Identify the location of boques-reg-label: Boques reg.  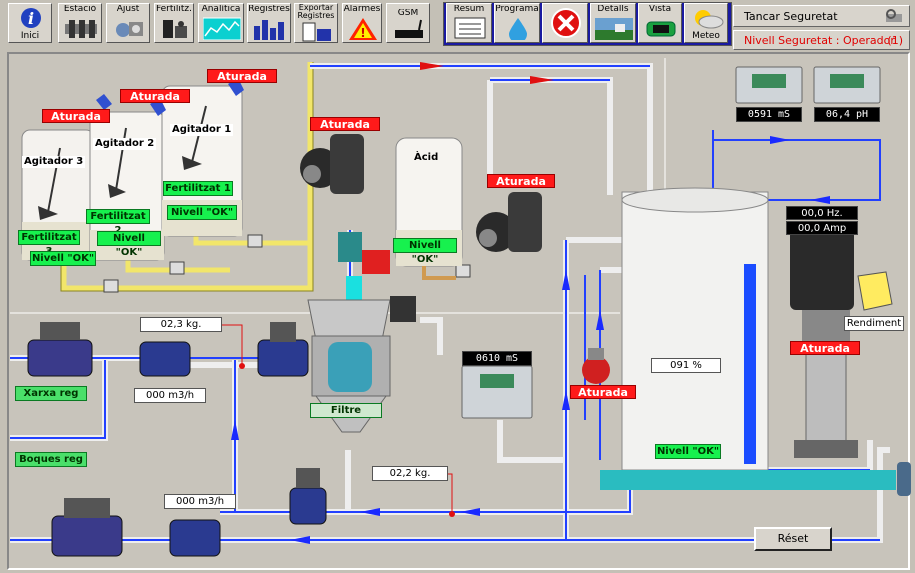
(51, 459).